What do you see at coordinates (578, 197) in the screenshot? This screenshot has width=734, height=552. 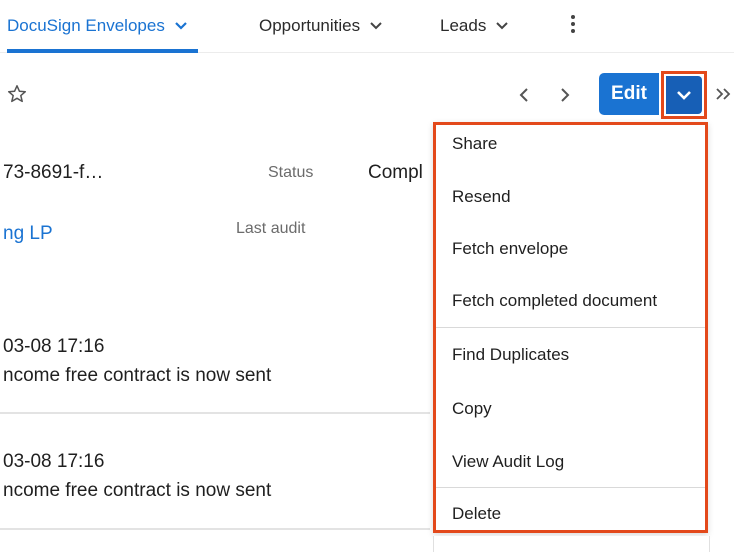 I see `menu-item-resend: Resend` at bounding box center [578, 197].